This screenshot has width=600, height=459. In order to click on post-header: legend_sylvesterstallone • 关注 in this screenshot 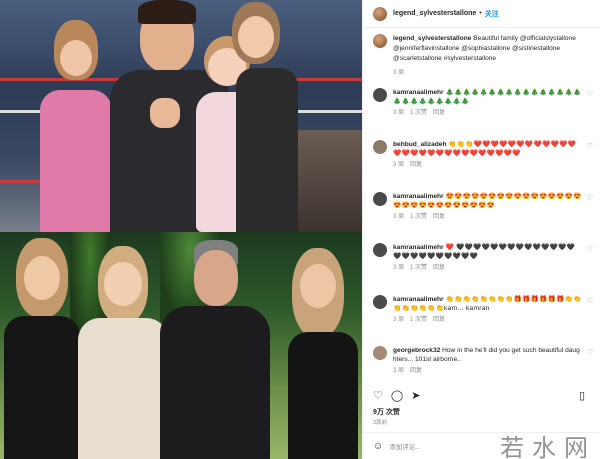, I will do `click(481, 14)`.